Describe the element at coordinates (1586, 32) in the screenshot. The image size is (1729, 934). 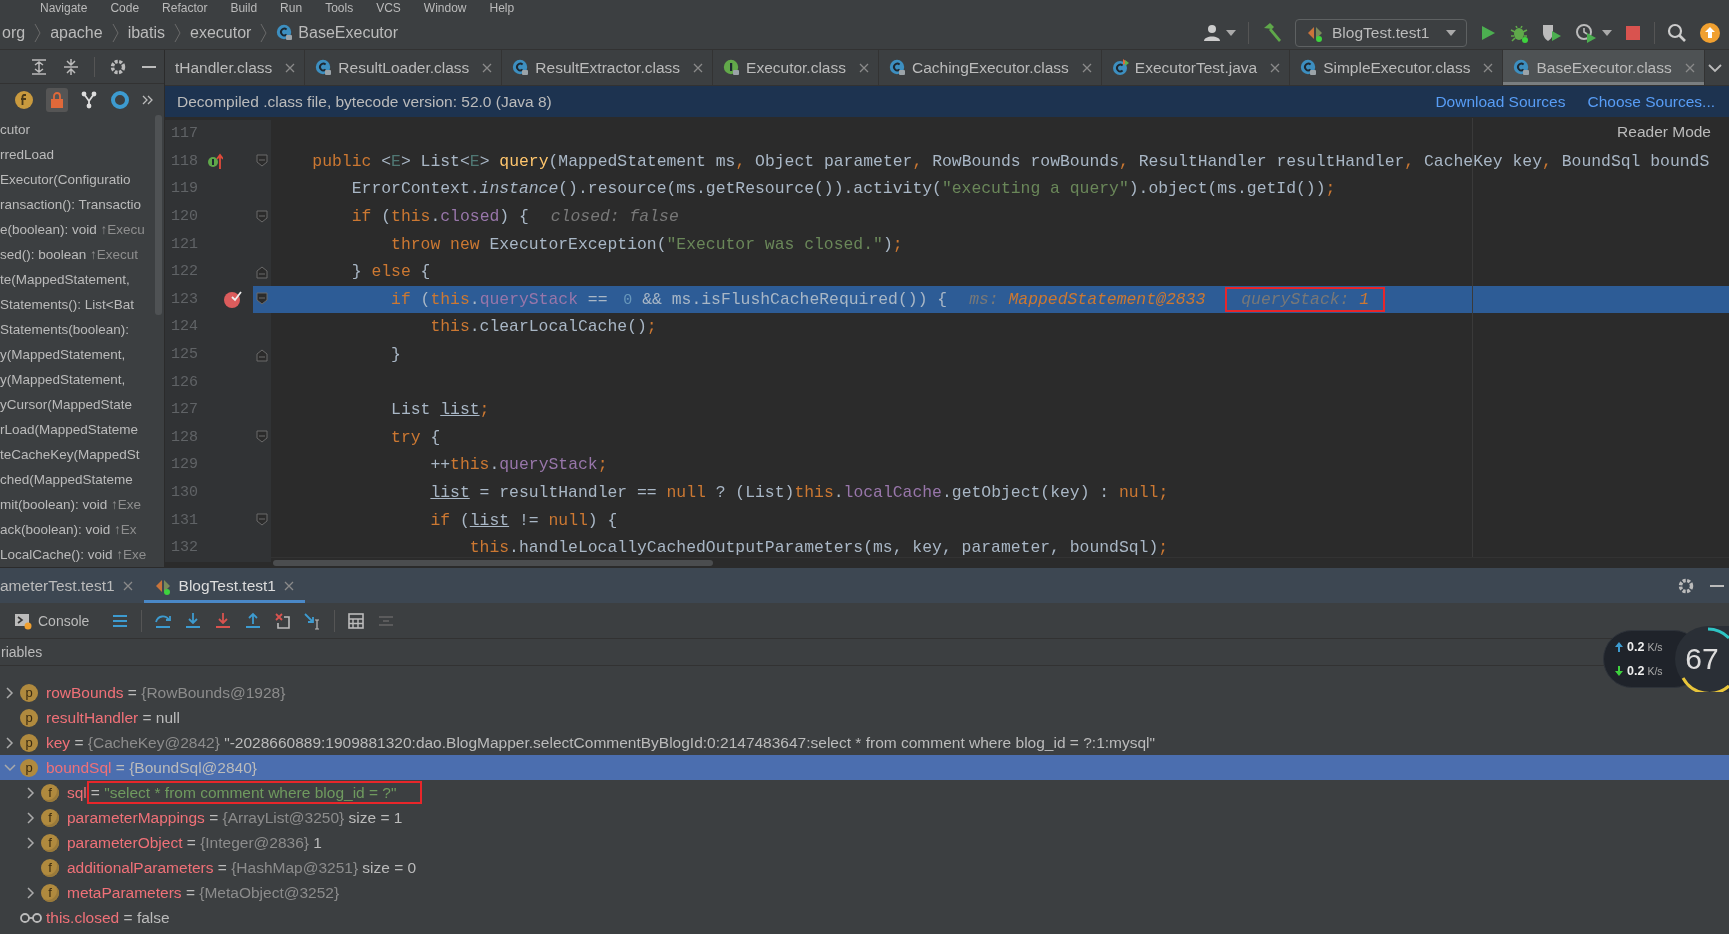
I see `profiler-icon` at that location.